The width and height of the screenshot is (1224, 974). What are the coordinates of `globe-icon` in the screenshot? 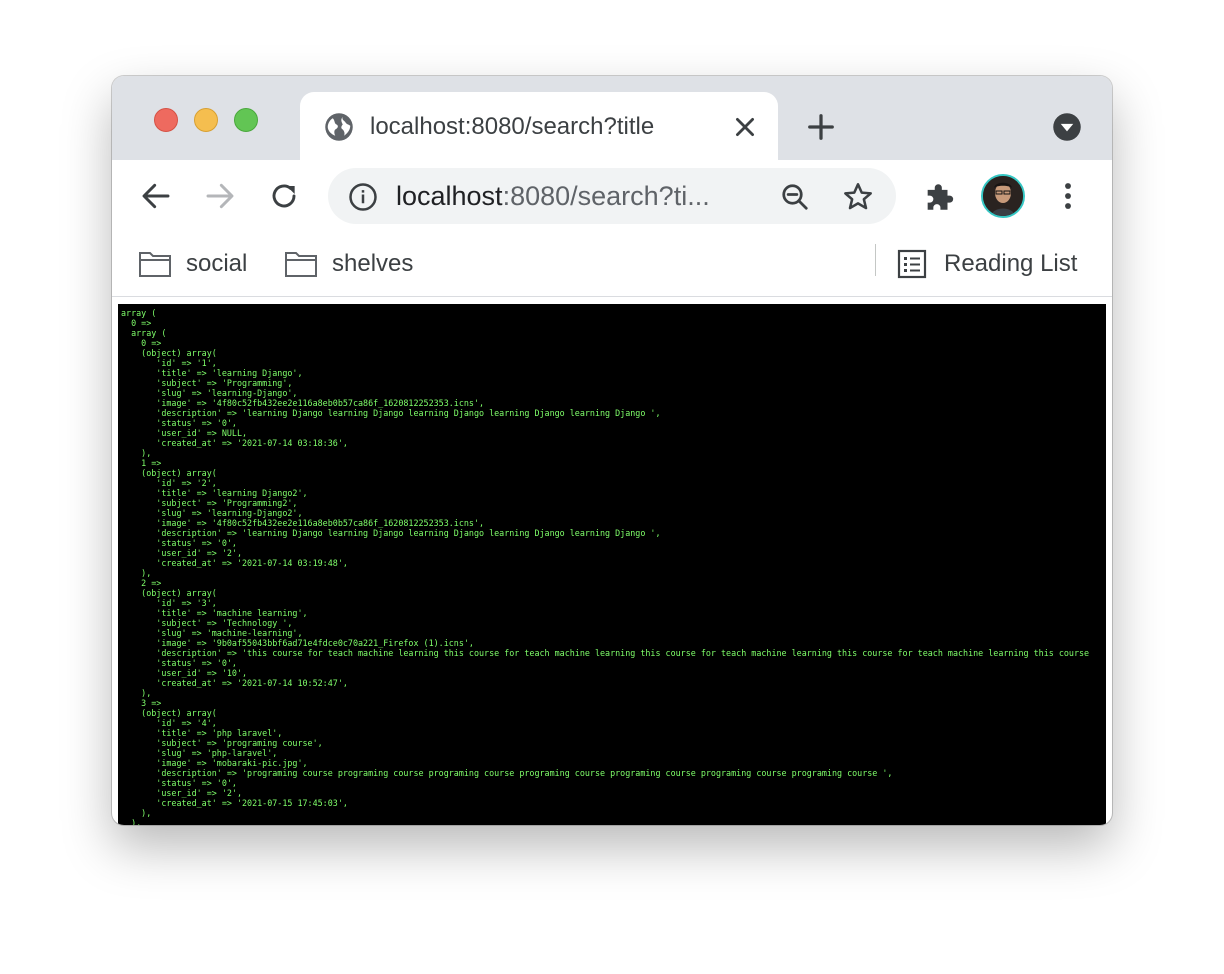 It's located at (339, 127).